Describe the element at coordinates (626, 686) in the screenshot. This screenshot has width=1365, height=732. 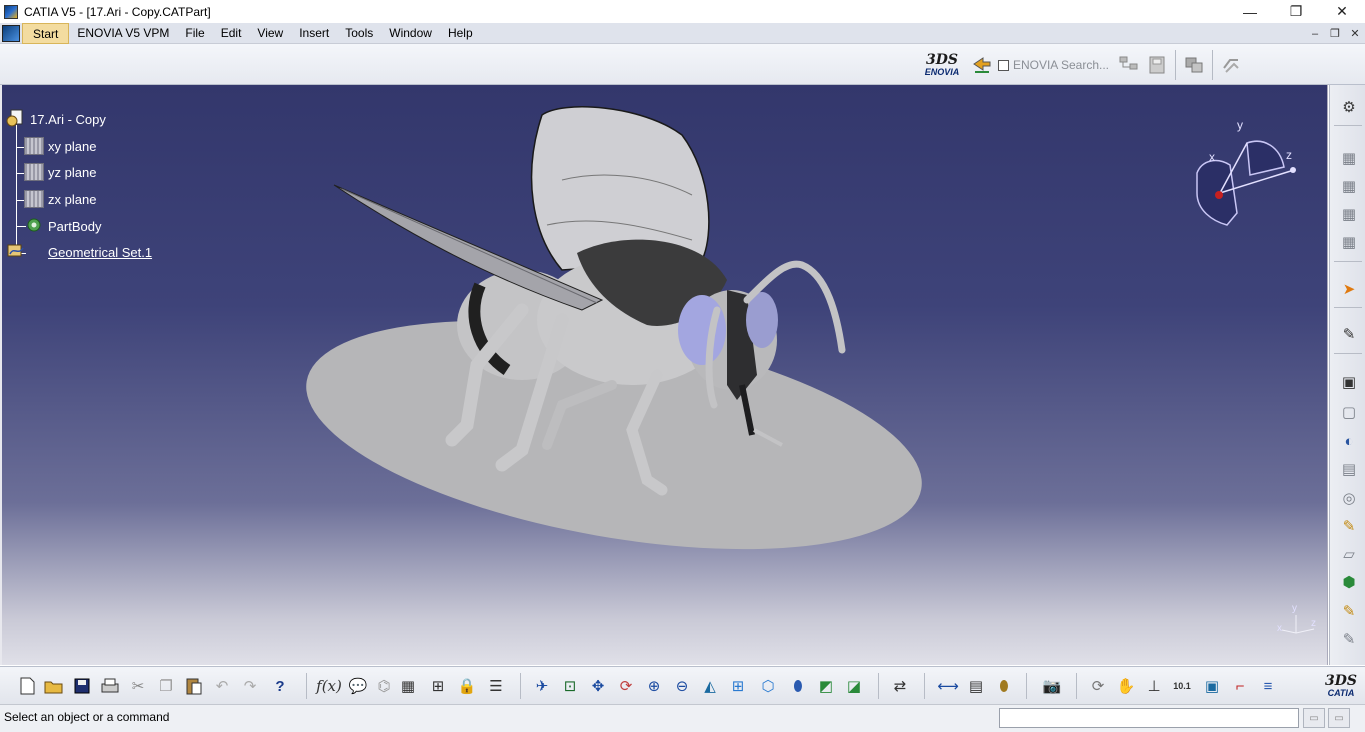
I see `rotate-icon: ⟳` at that location.